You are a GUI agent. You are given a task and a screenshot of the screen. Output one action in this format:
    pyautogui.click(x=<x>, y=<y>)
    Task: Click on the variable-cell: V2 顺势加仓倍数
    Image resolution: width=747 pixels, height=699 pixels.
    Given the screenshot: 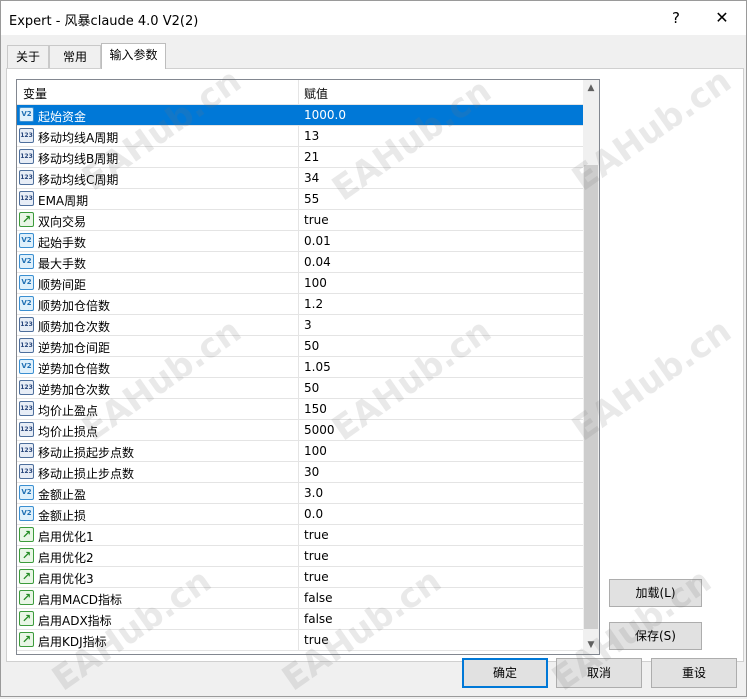 What is the action you would take?
    pyautogui.click(x=158, y=304)
    